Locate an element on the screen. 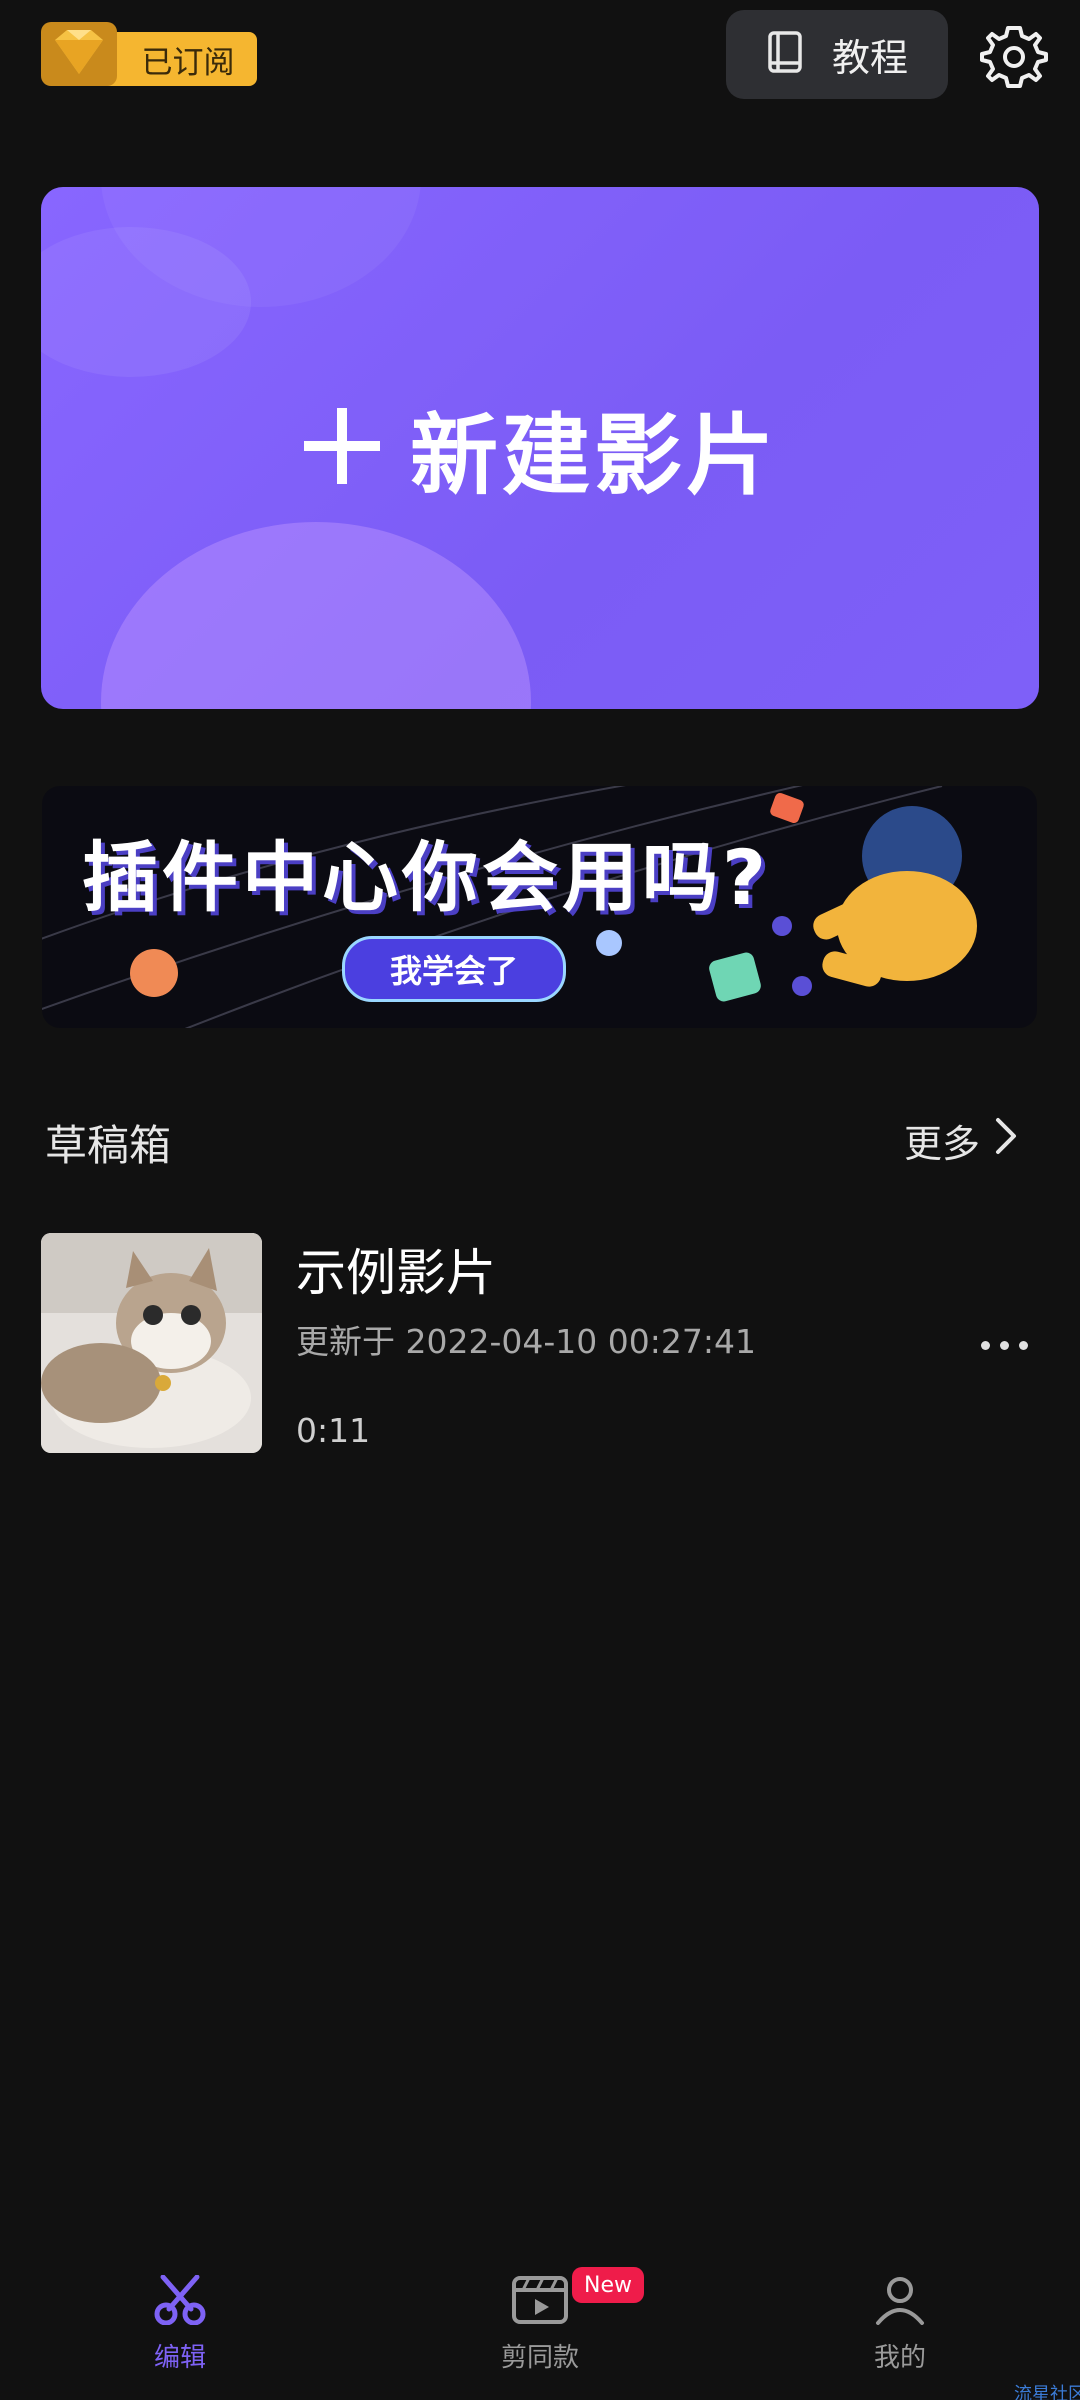 The image size is (1080, 2400). draft-list-item: 示例影片 更新于 2022-04-10 00:27:41 0:11 is located at coordinates (540, 1343).